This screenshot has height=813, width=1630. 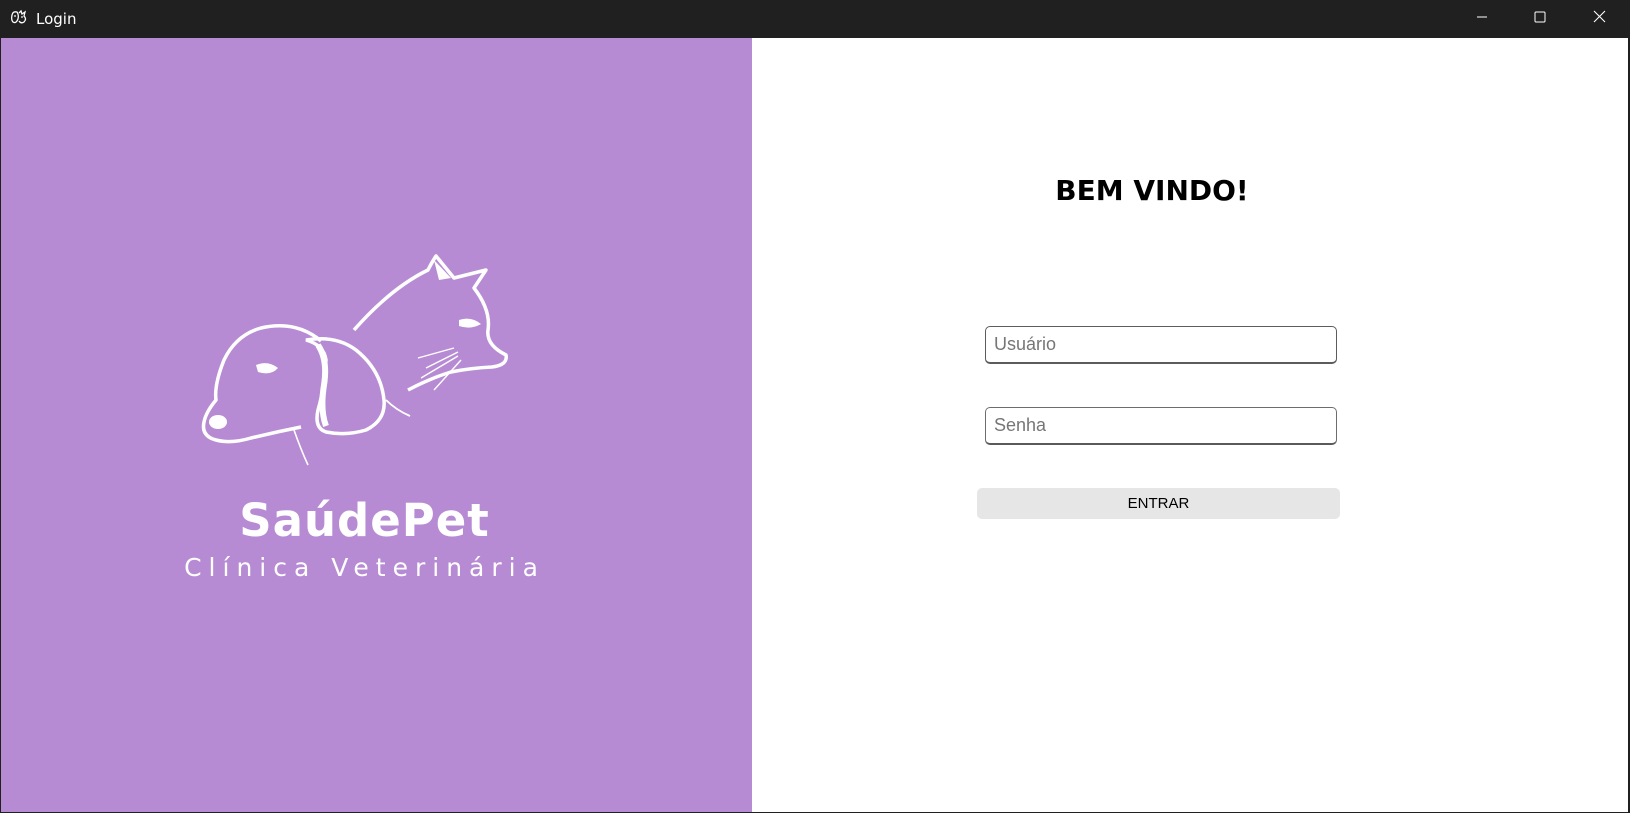 I want to click on close-icon, so click(x=1599, y=19).